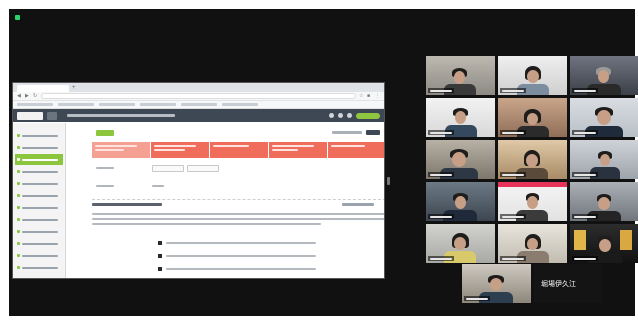 This screenshot has height=320, width=638. What do you see at coordinates (75, 88) in the screenshot?
I see `new-tab-icon: +` at bounding box center [75, 88].